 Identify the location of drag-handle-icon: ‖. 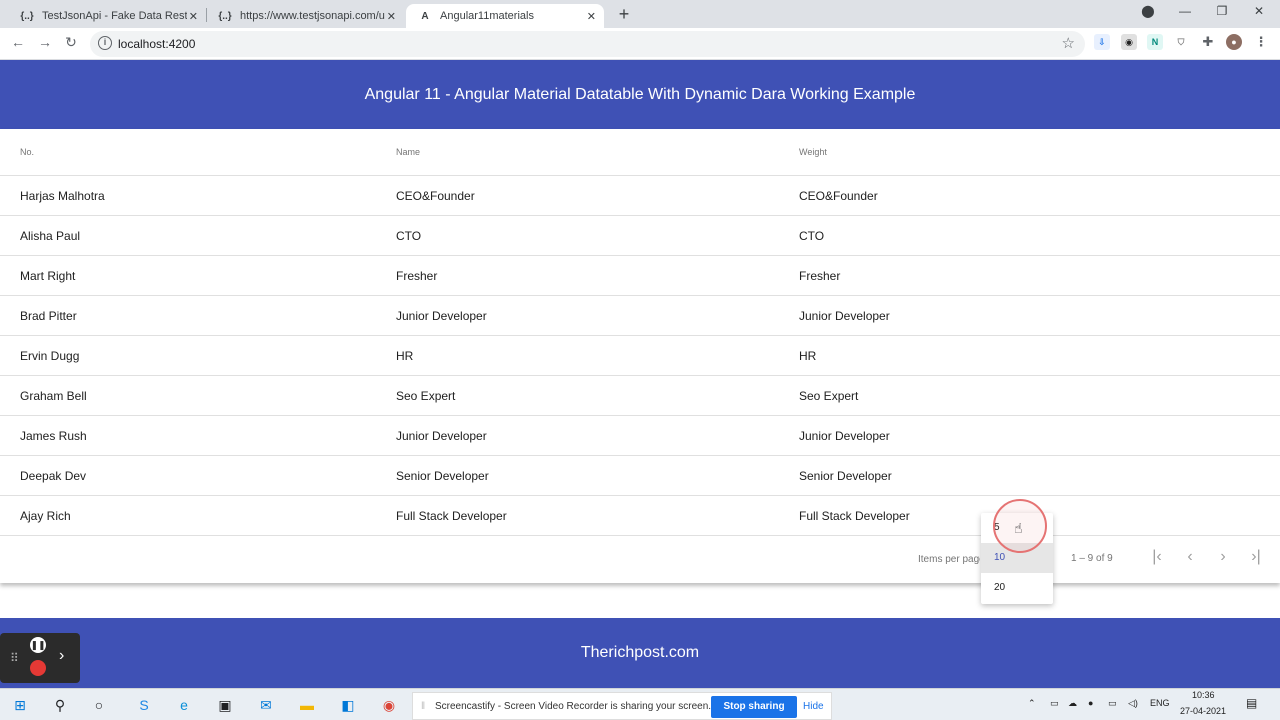
(423, 706).